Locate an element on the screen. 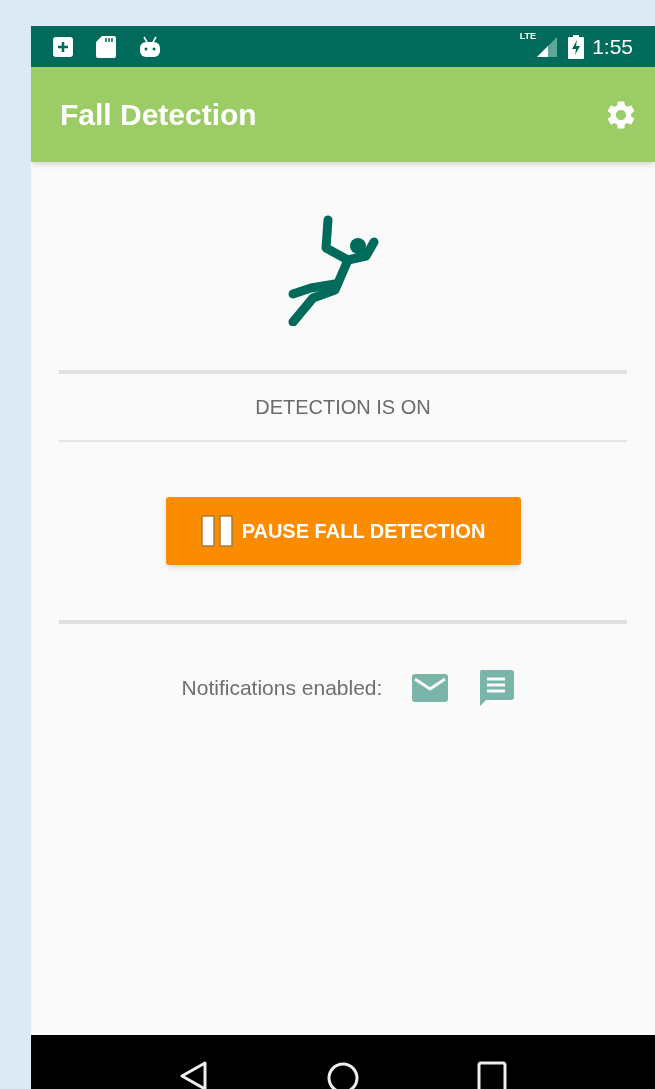  clock-time: 1:55 is located at coordinates (612, 46).